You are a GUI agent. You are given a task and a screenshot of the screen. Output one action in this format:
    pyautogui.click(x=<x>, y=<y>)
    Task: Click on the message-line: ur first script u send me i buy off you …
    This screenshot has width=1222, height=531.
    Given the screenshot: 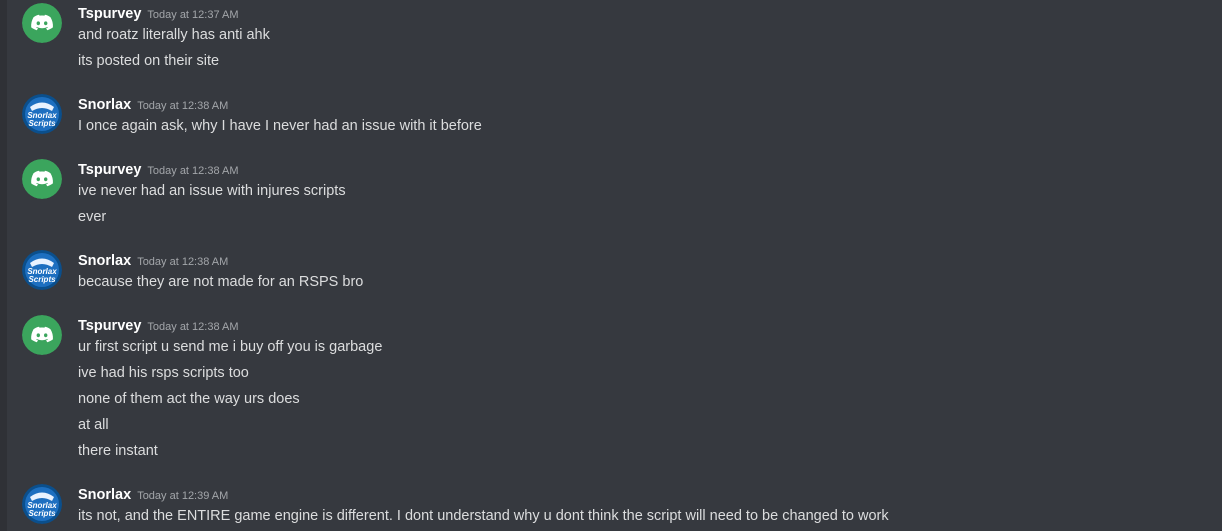 What is the action you would take?
    pyautogui.click(x=230, y=347)
    